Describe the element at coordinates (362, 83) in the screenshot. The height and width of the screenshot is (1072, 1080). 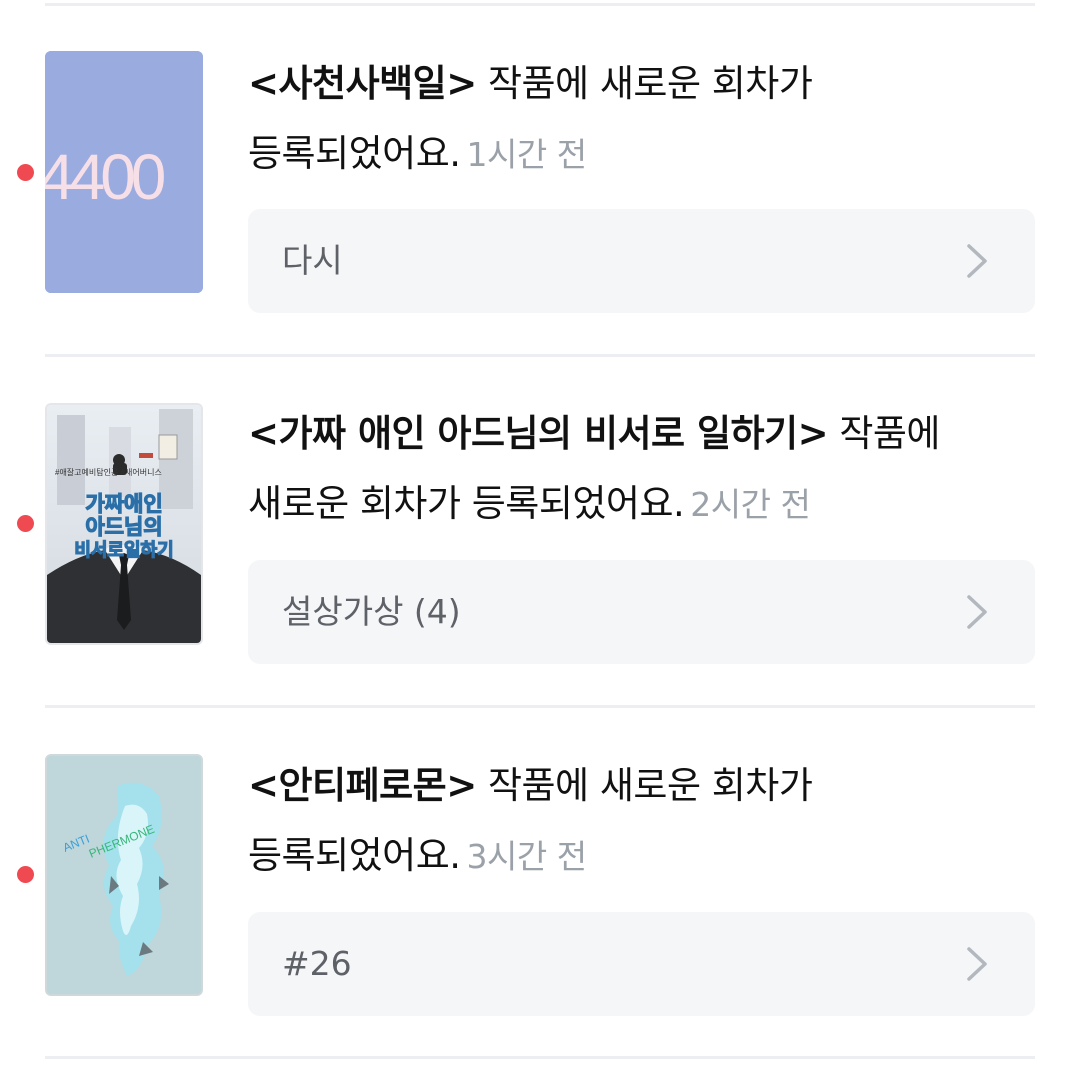
I see `series-title: <사천사백일>` at that location.